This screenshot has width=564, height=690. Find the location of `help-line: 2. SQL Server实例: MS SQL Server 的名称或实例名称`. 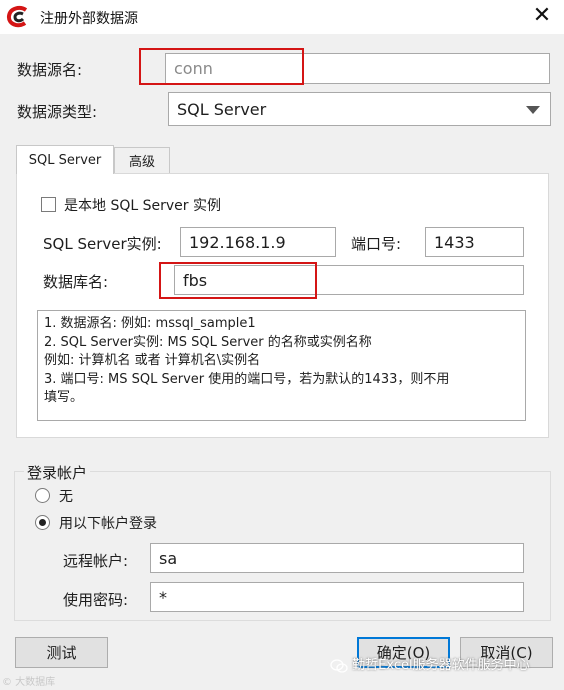

help-line: 2. SQL Server实例: MS SQL Server 的名称或实例名称 is located at coordinates (208, 342).